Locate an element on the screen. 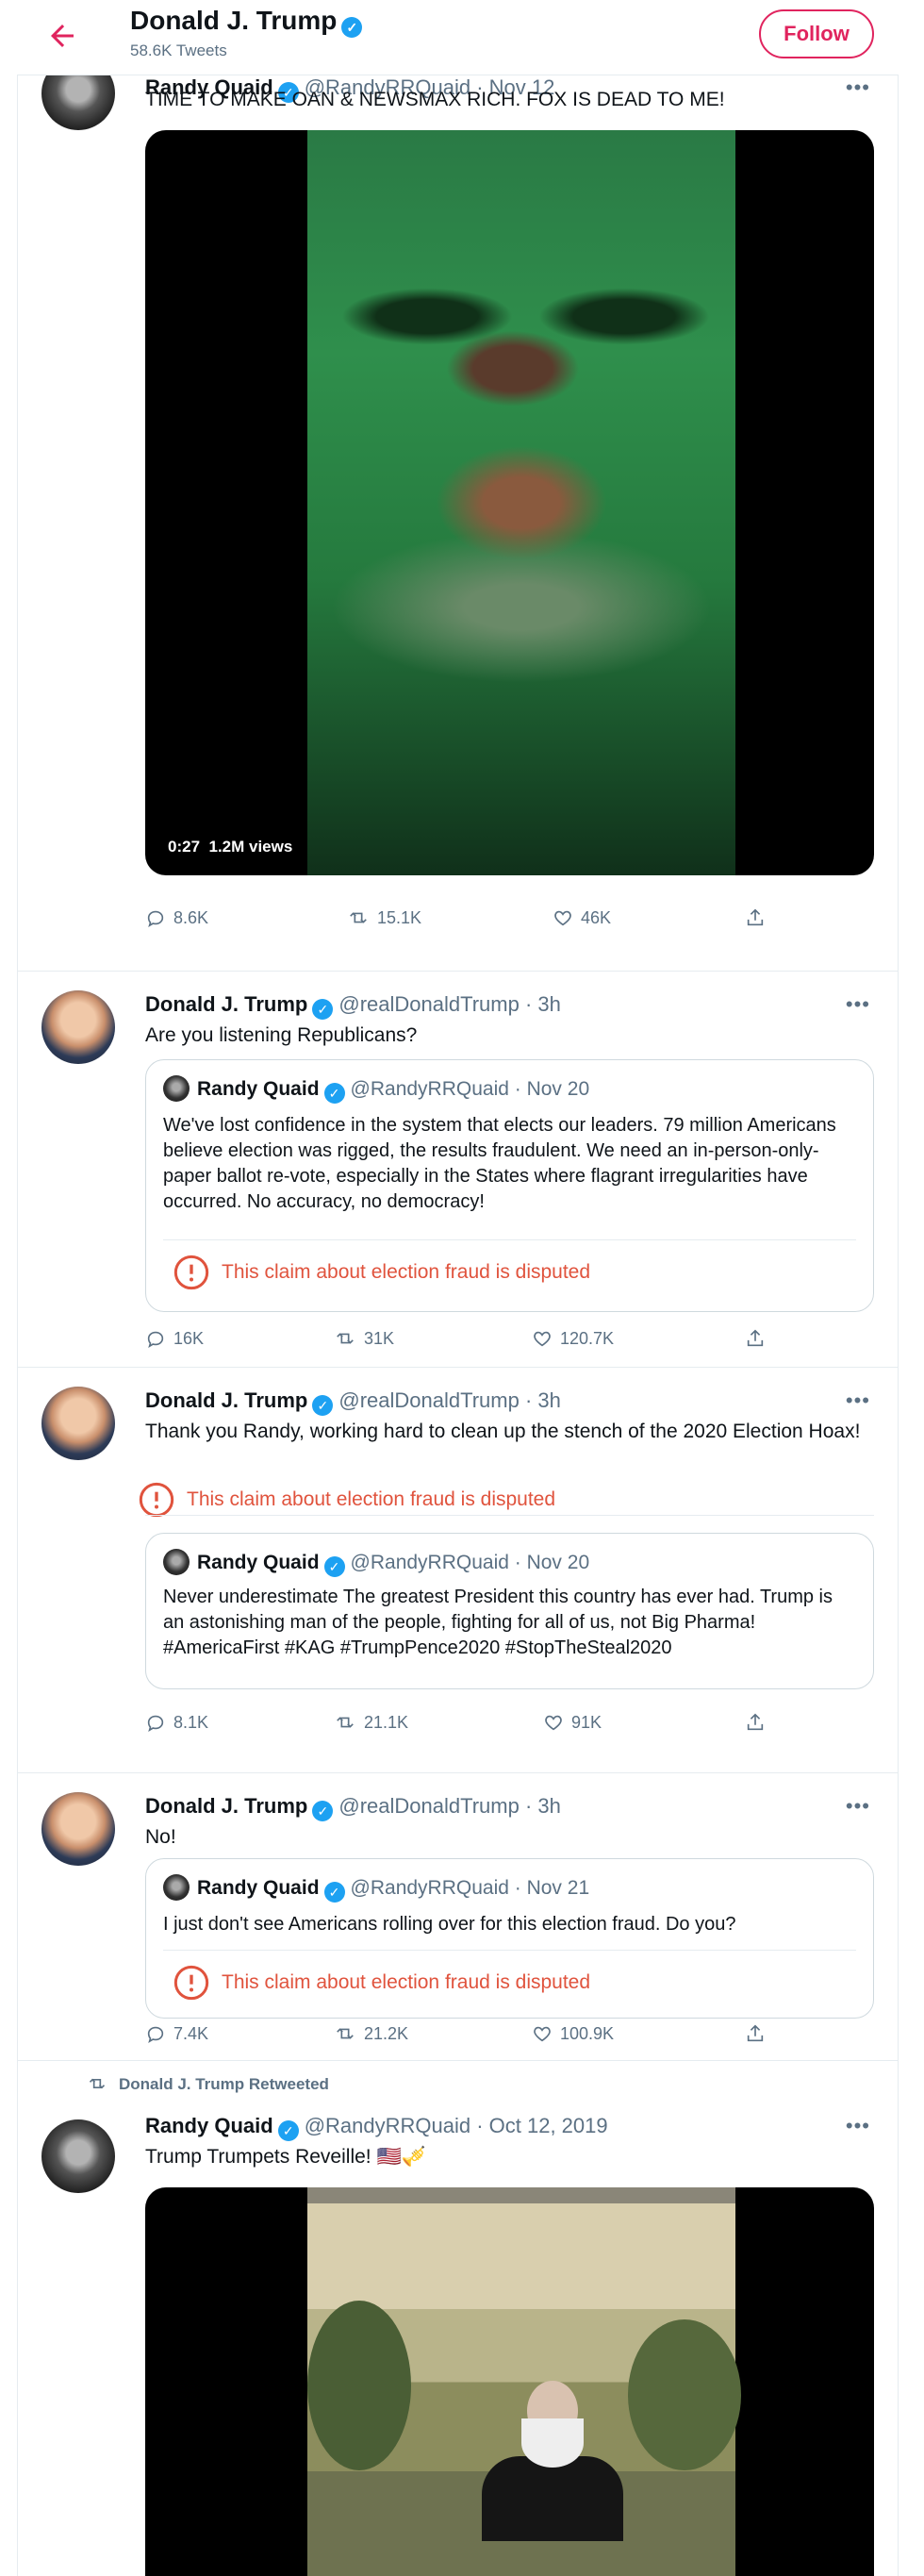  user-handle-time: @RandyRRQuaid · Oct 12, 2019 is located at coordinates (456, 2125).